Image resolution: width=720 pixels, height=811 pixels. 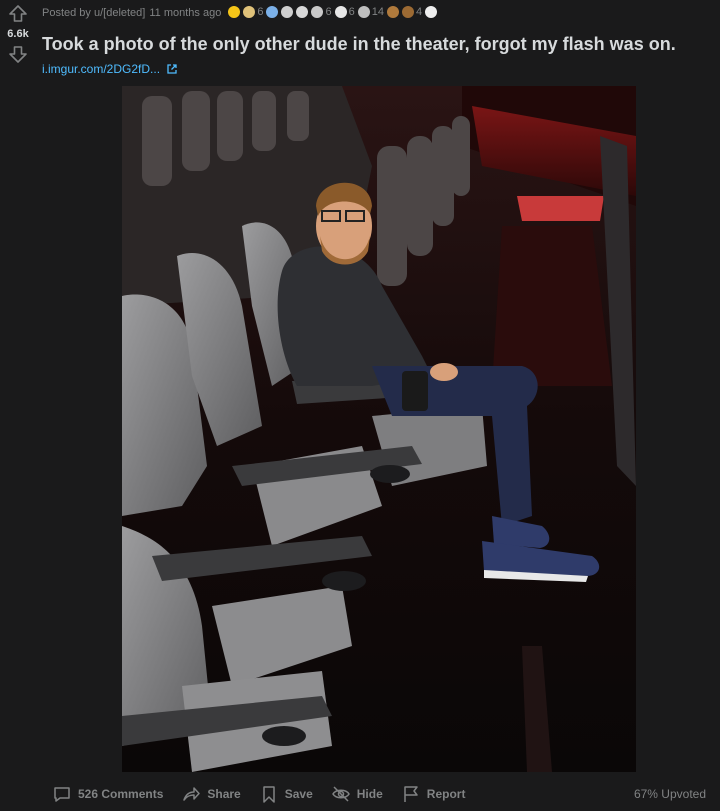 I want to click on award-skull-icon, so click(x=287, y=11).